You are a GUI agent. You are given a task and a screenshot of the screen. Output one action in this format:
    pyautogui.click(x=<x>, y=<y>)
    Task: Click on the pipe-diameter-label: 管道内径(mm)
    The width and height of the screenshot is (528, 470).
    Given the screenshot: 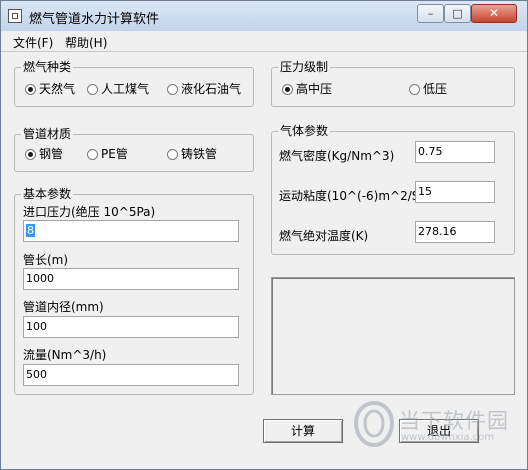 What is the action you would take?
    pyautogui.click(x=63, y=307)
    